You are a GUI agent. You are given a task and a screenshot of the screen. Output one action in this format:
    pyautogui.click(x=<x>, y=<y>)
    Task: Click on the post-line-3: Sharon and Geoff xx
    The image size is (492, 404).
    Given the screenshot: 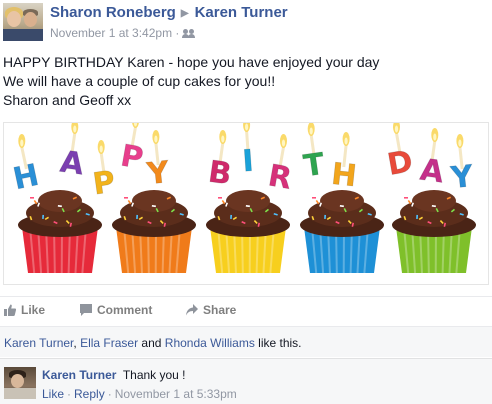 What is the action you would take?
    pyautogui.click(x=191, y=100)
    